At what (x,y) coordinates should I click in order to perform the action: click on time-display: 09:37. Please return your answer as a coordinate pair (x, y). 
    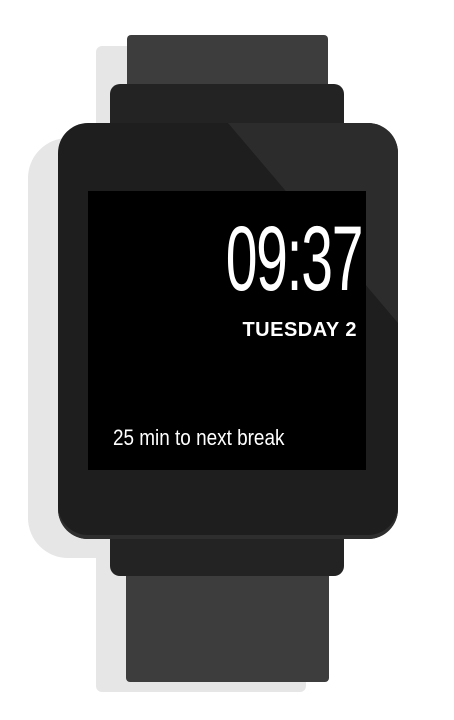
    Looking at the image, I should click on (294, 259).